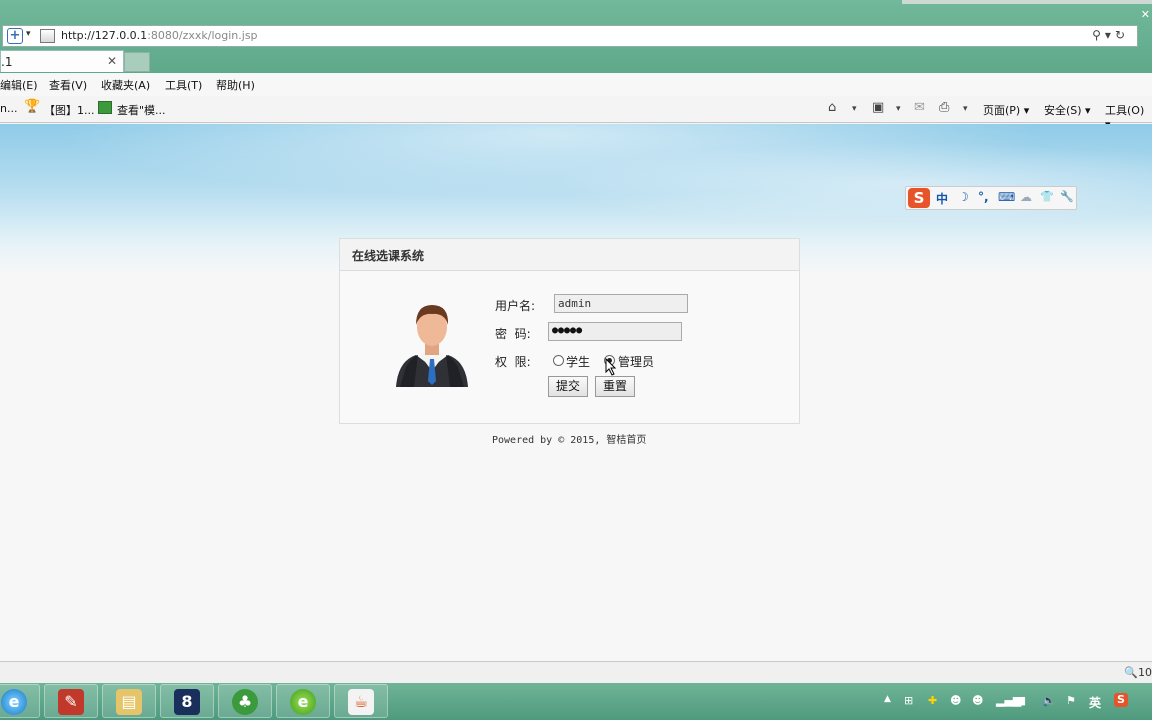 Image resolution: width=1152 pixels, height=720 pixels. What do you see at coordinates (183, 85) in the screenshot?
I see `menu-tools: 工具(T)` at bounding box center [183, 85].